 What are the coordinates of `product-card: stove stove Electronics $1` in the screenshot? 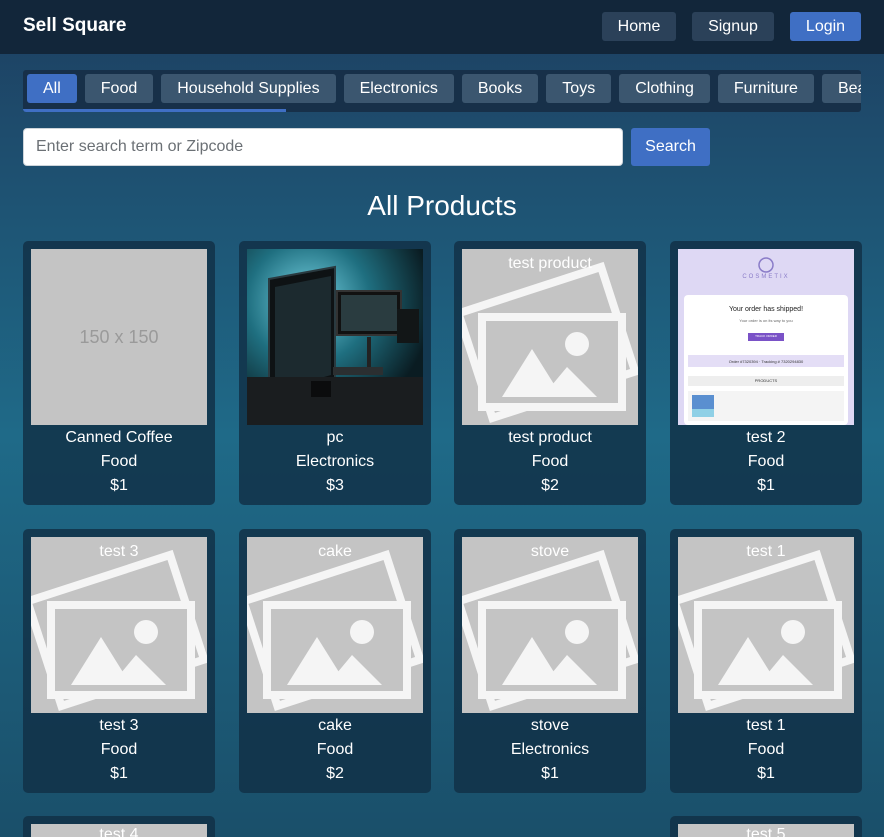 It's located at (550, 661).